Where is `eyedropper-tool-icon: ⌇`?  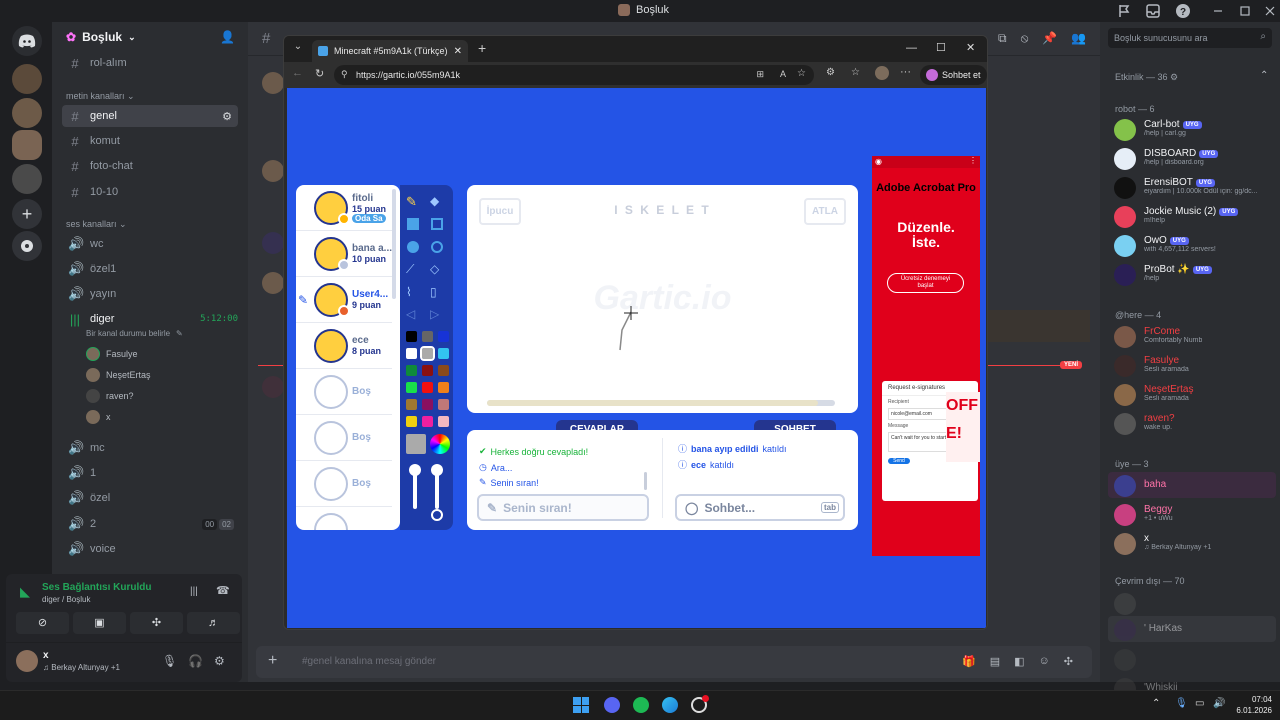
eyedropper-tool-icon: ⌇ is located at coordinates (414, 293).